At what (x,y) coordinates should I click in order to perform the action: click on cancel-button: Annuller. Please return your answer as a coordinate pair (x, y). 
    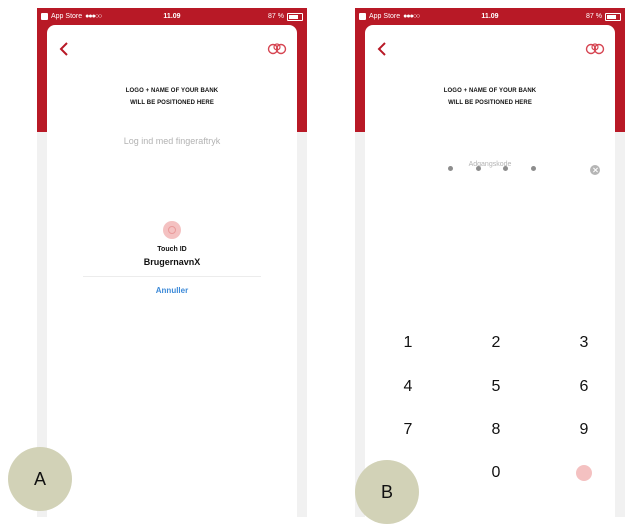
    Looking at the image, I should click on (172, 290).